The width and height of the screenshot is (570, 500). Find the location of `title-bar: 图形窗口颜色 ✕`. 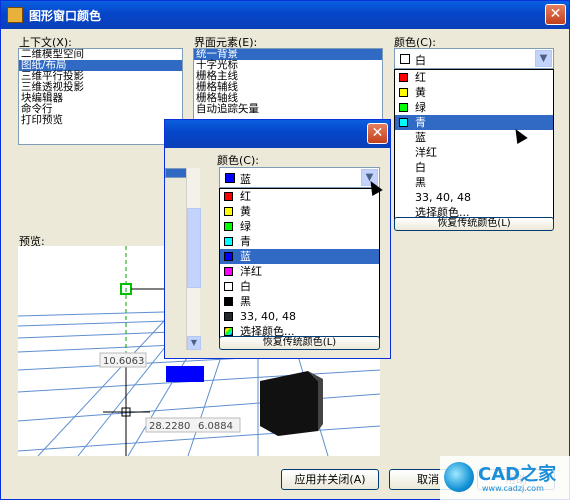

title-bar: 图形窗口颜色 ✕ is located at coordinates (285, 15).